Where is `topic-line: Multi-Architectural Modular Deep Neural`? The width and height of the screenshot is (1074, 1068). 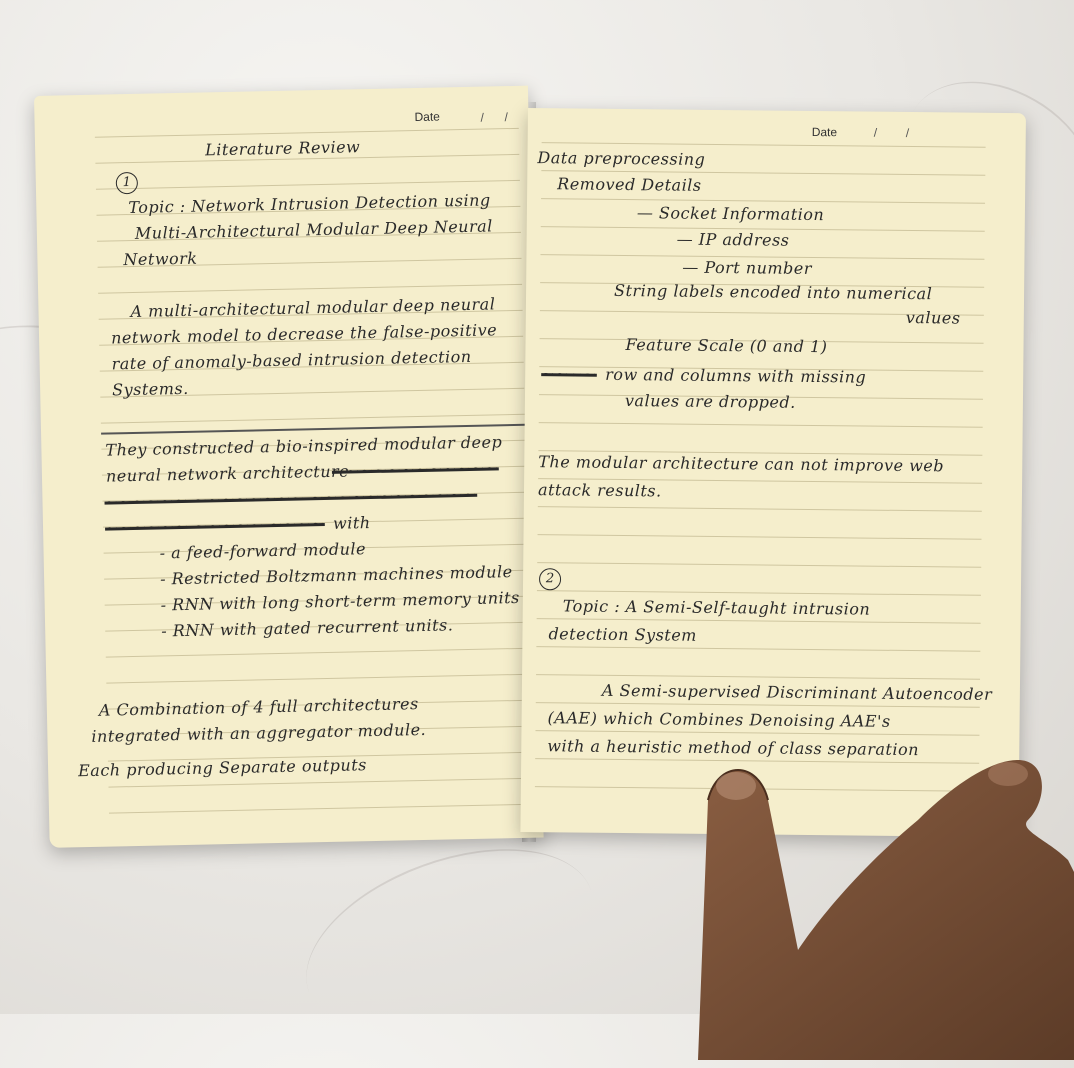
topic-line: Multi-Architectural Modular Deep Neural is located at coordinates (313, 229).